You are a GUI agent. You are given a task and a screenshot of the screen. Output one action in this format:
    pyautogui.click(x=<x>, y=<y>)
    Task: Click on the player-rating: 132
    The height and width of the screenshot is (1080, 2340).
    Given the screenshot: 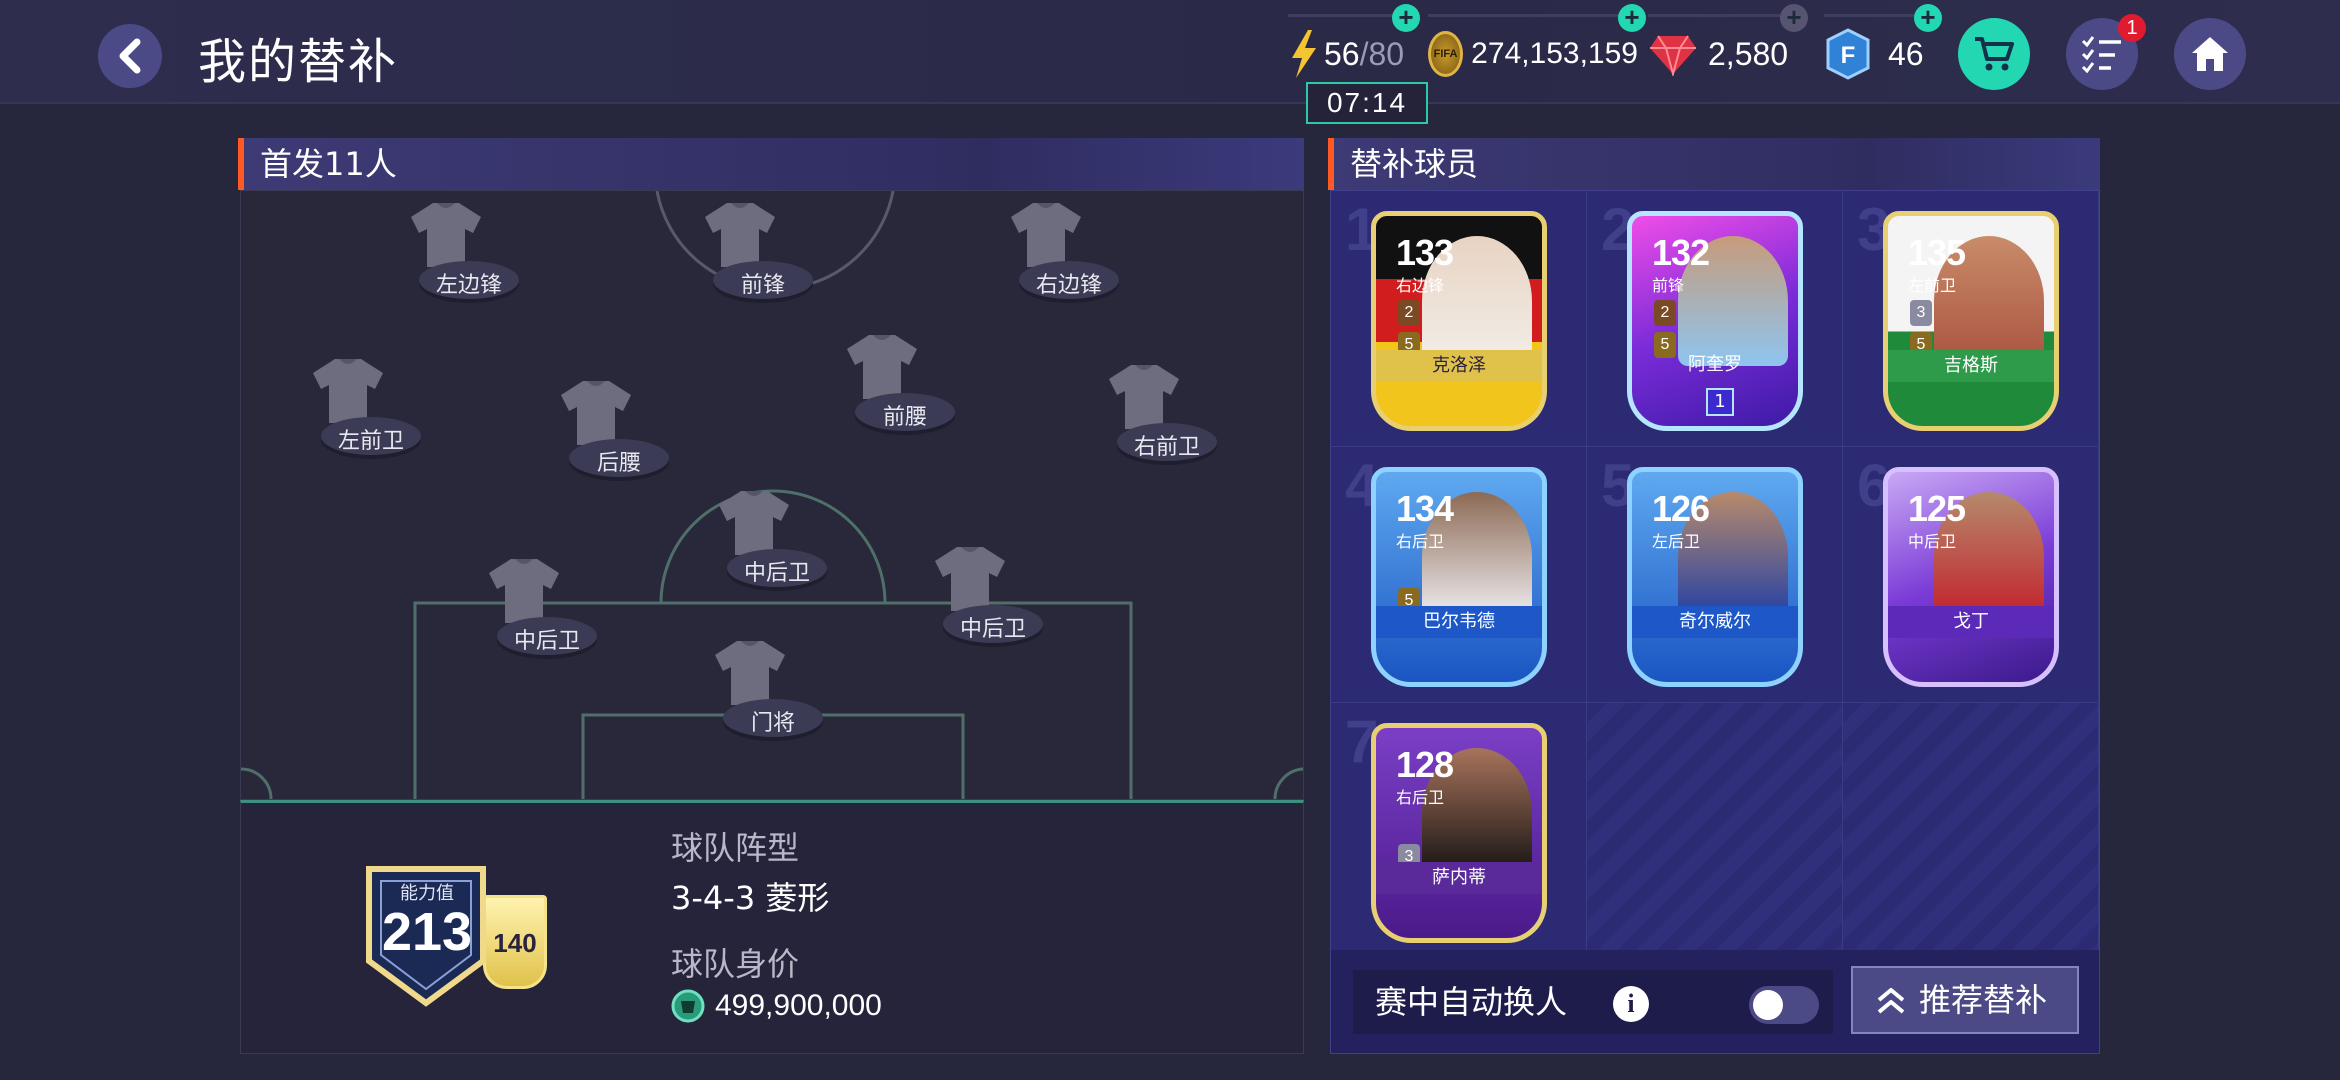 What is the action you would take?
    pyautogui.click(x=1681, y=252)
    